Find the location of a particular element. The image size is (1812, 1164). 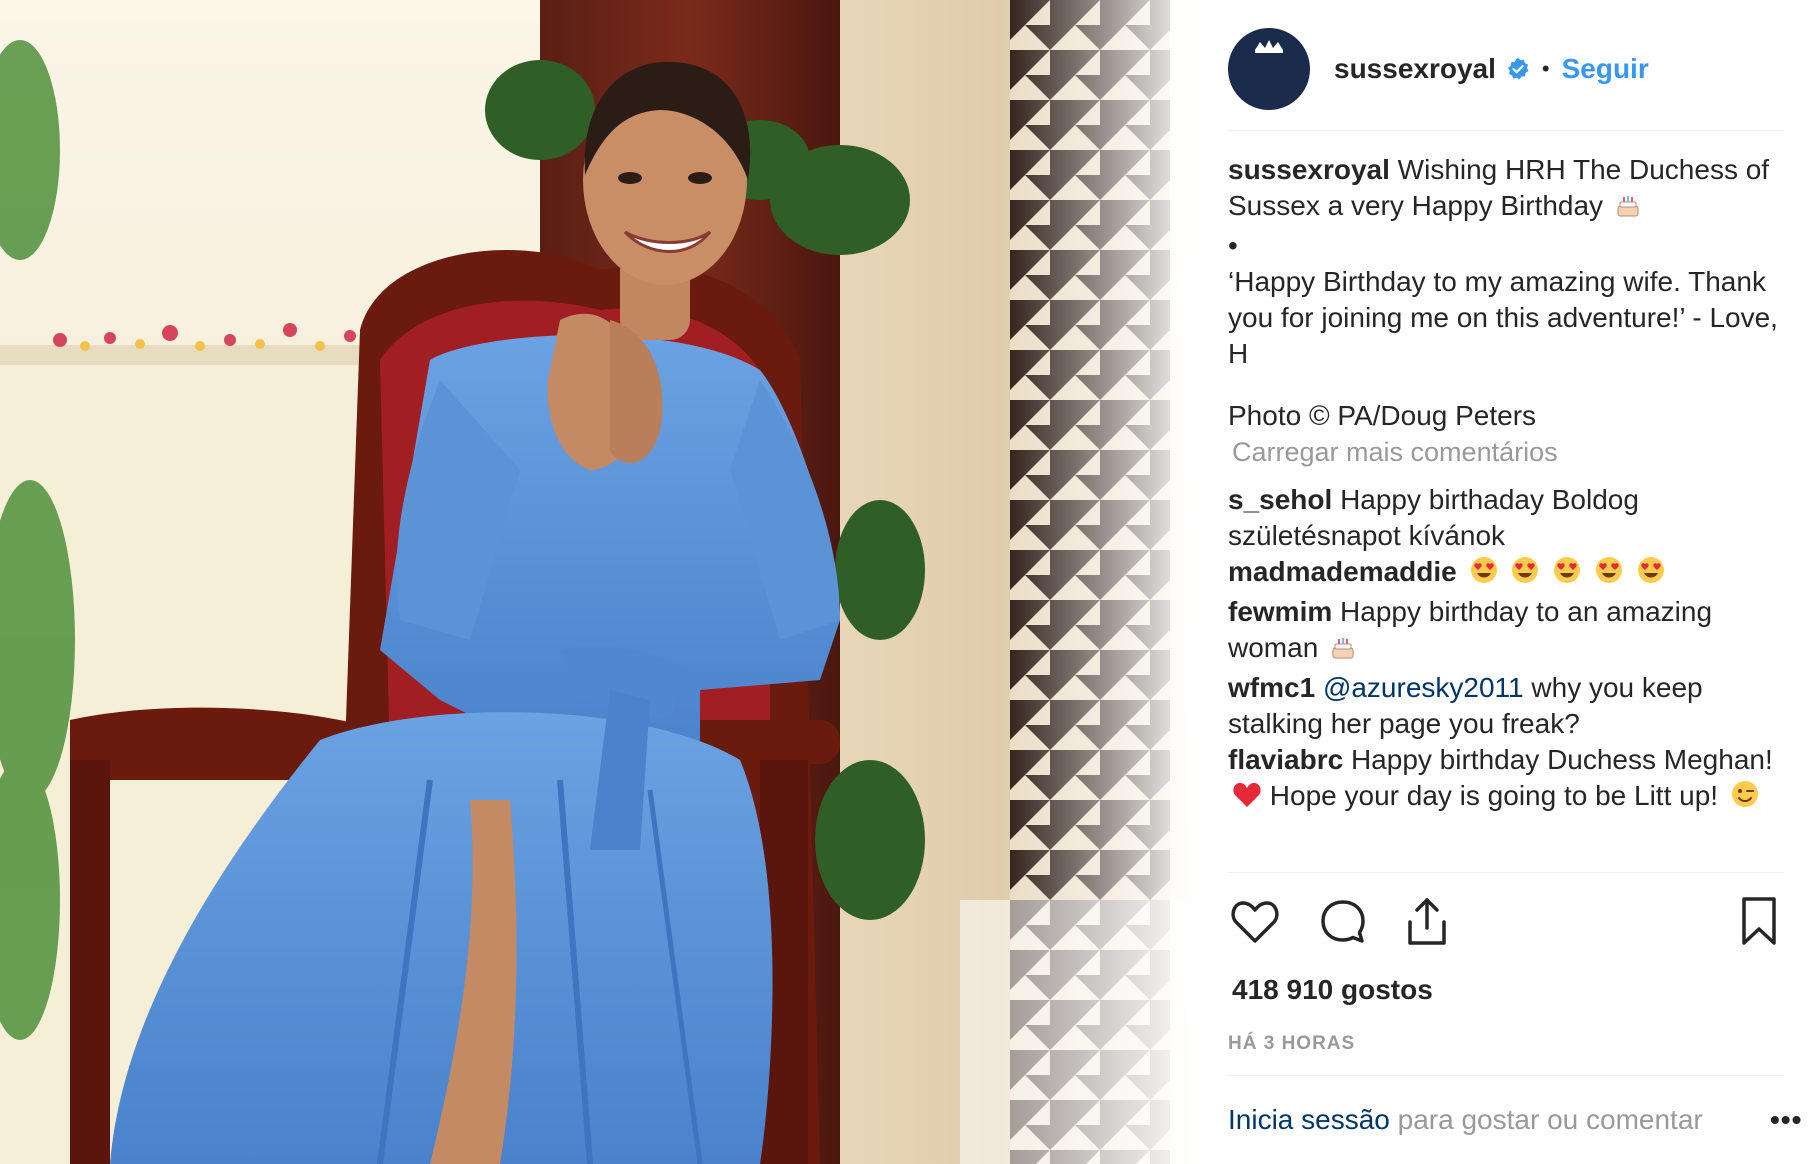

login-prompt: Inicia sessão para gostar ou comentar is located at coordinates (1506, 1120).